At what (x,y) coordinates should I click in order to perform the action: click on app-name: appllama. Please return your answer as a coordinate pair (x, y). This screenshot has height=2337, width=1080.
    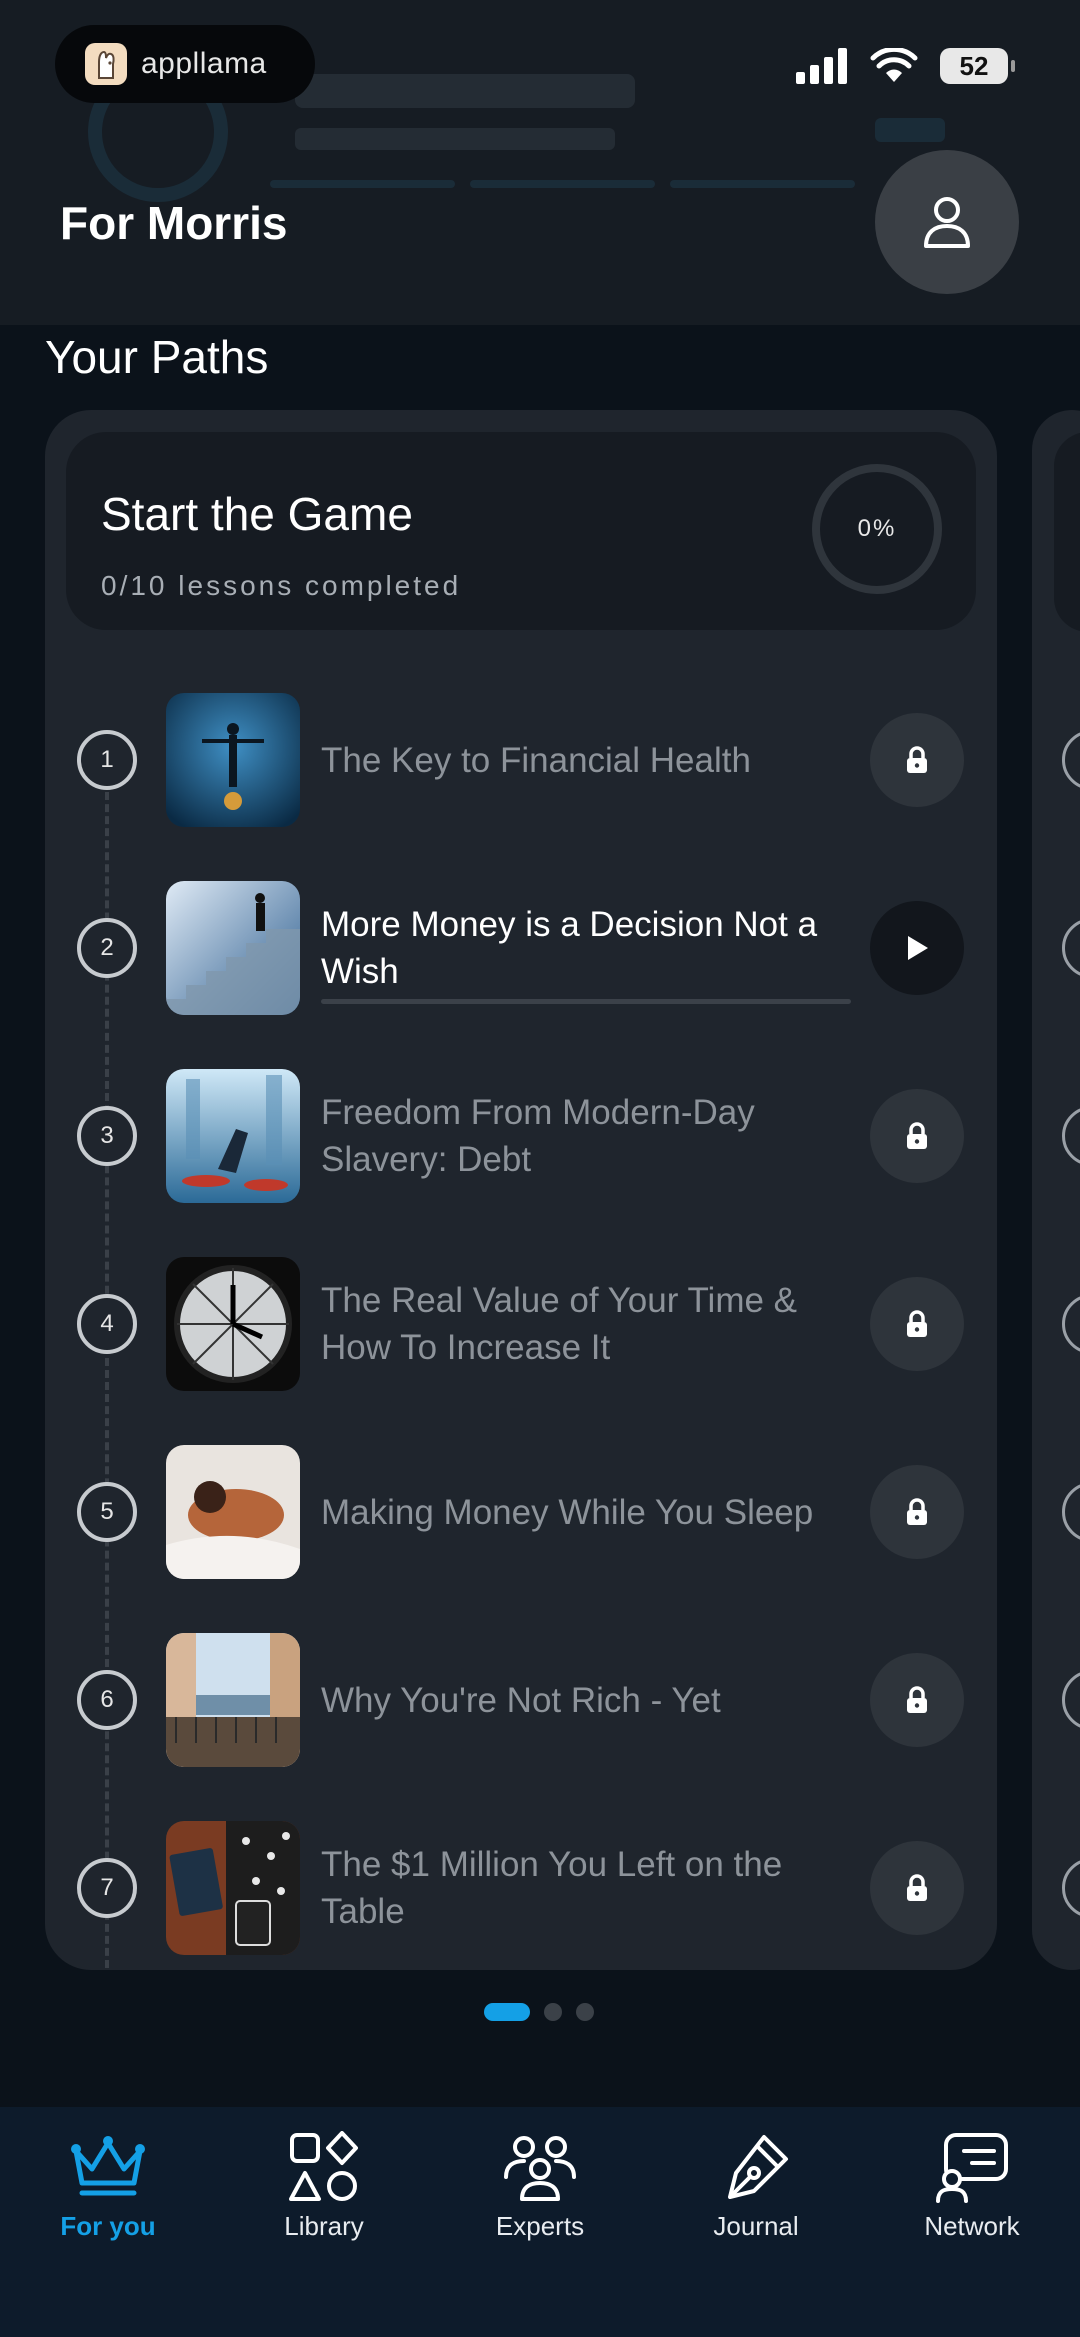
    Looking at the image, I should click on (204, 63).